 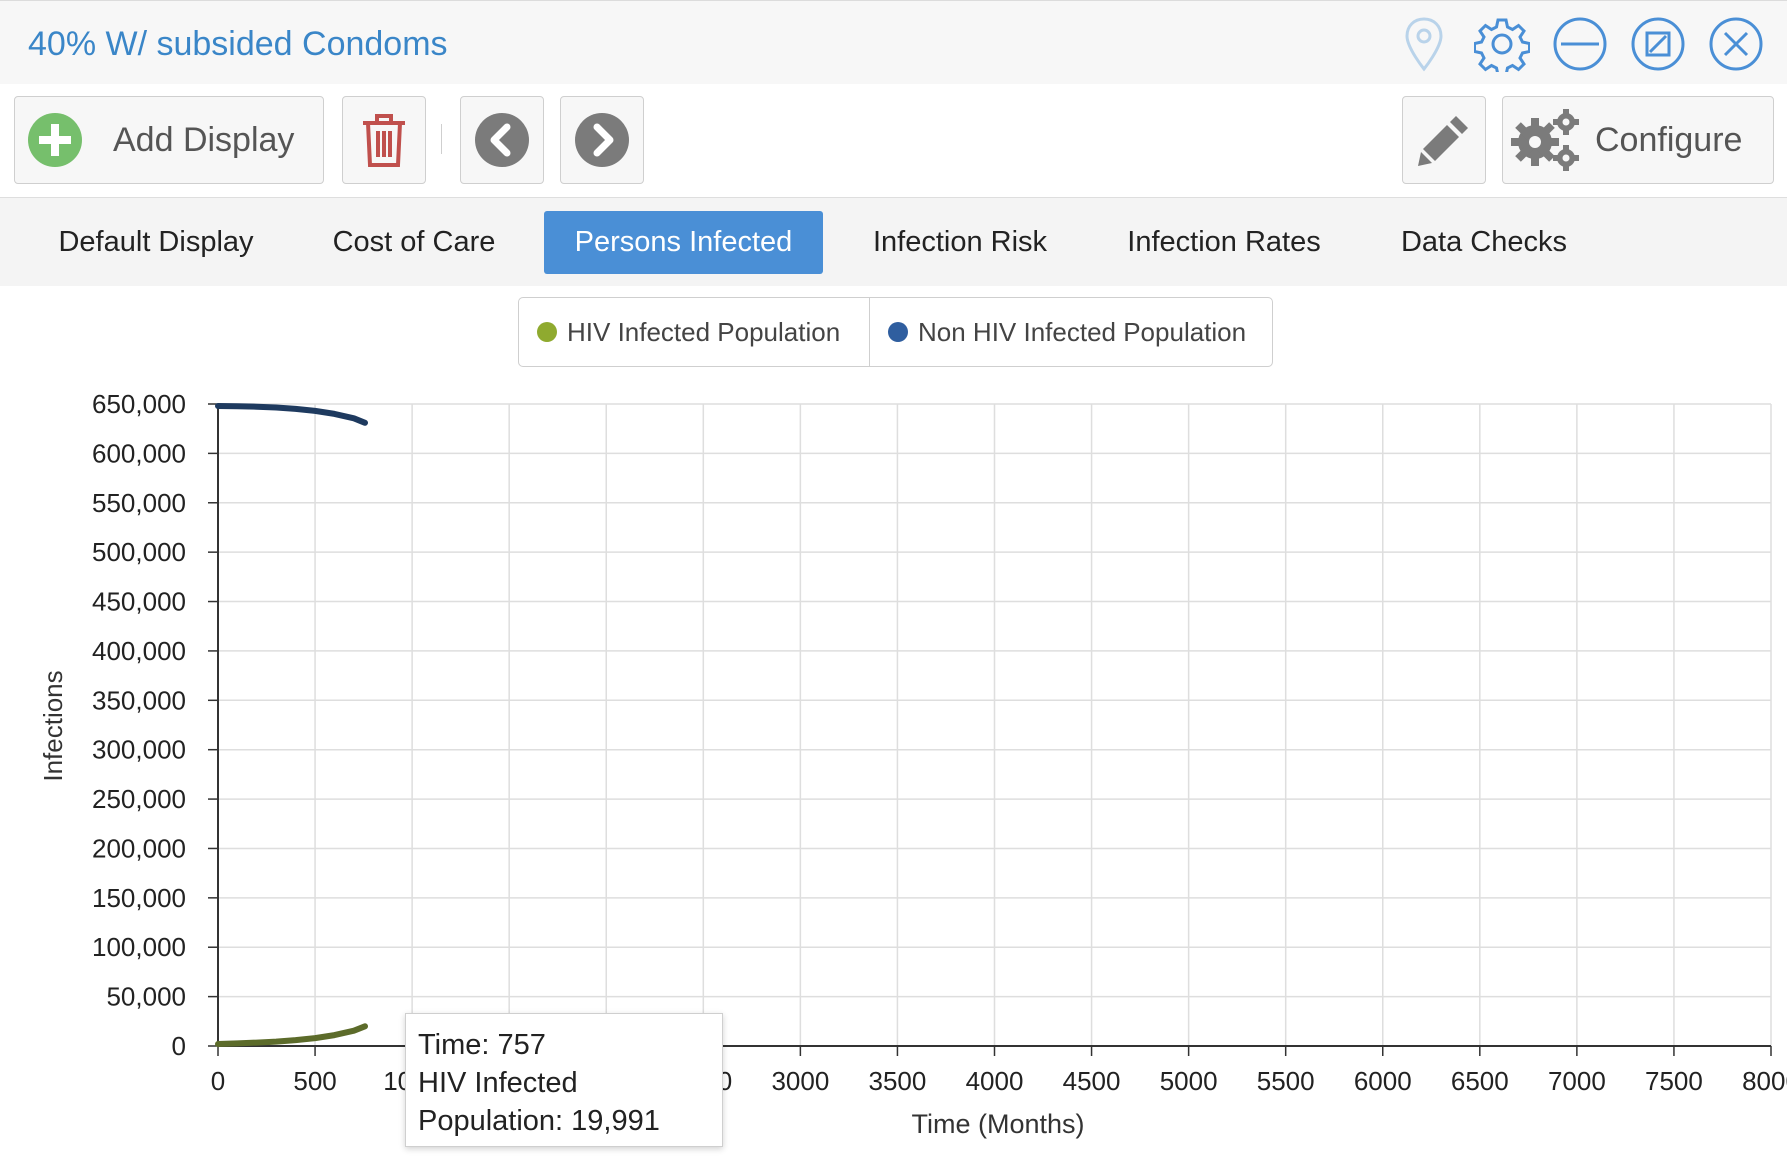 I want to click on close-icon, so click(x=1736, y=44).